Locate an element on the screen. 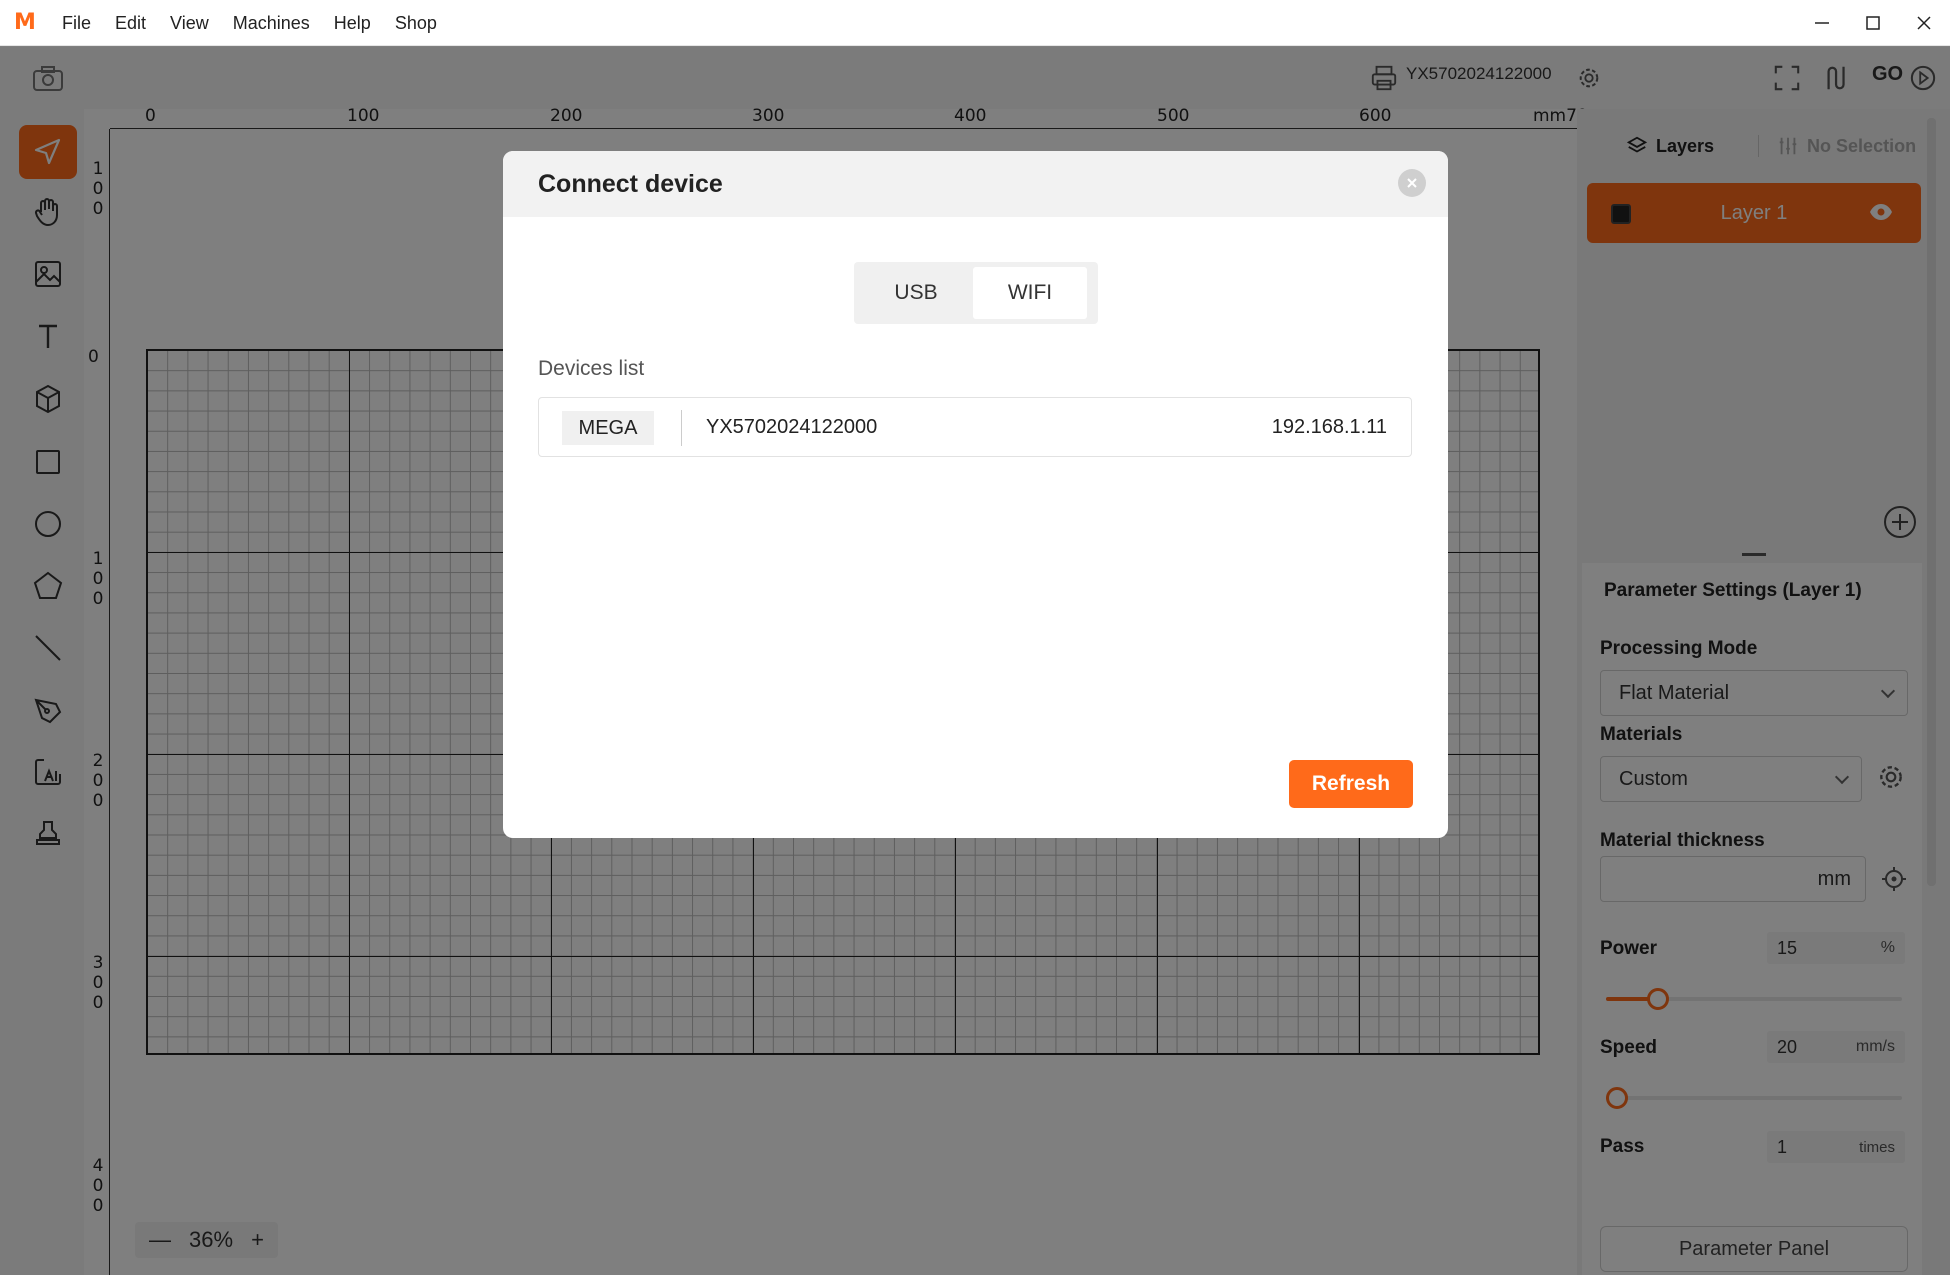  device-ip: 192.168.1.11 is located at coordinates (1329, 427).